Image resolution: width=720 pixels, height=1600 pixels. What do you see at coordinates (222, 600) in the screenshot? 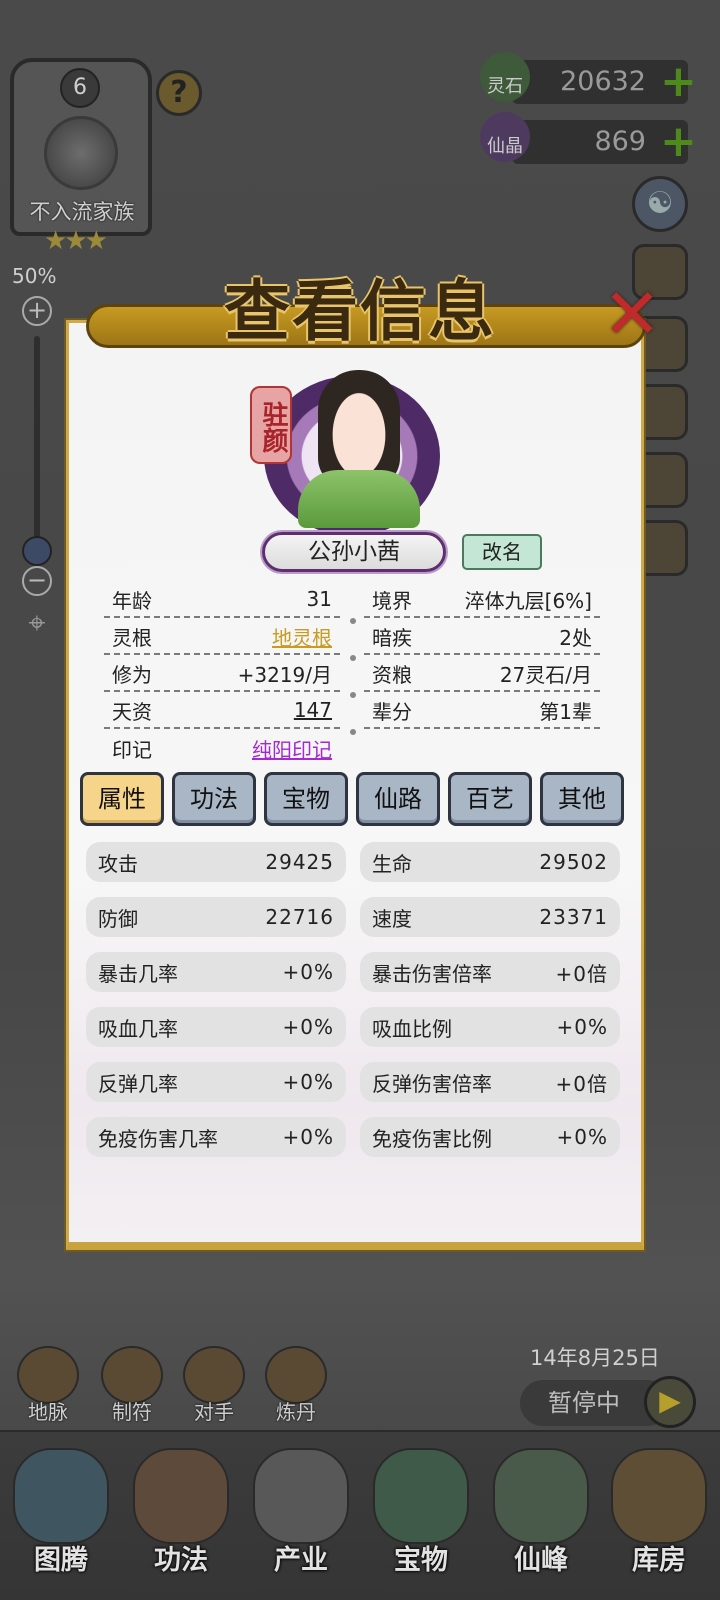
I see `info-row-age: 年龄 31` at bounding box center [222, 600].